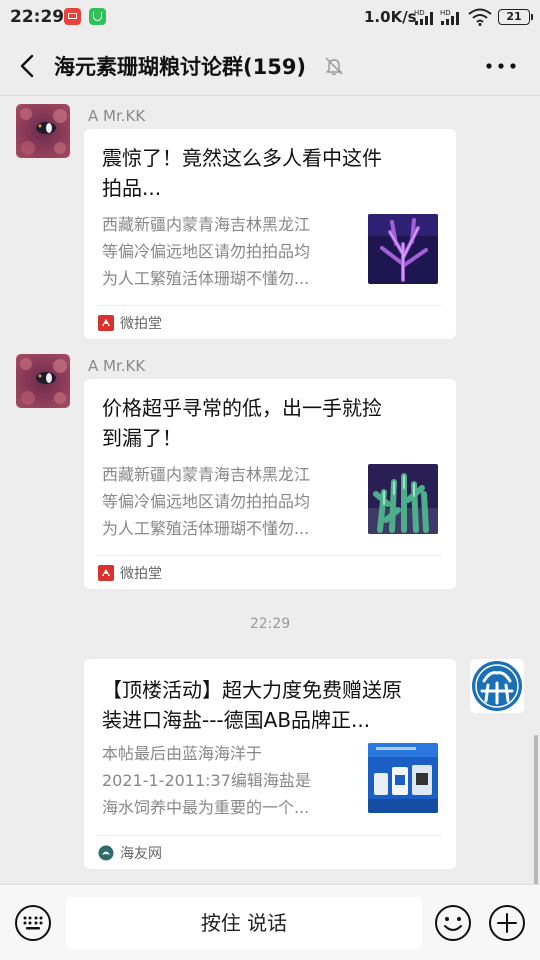 The image size is (540, 960). I want to click on signal-1-icon: HD, so click(423, 17).